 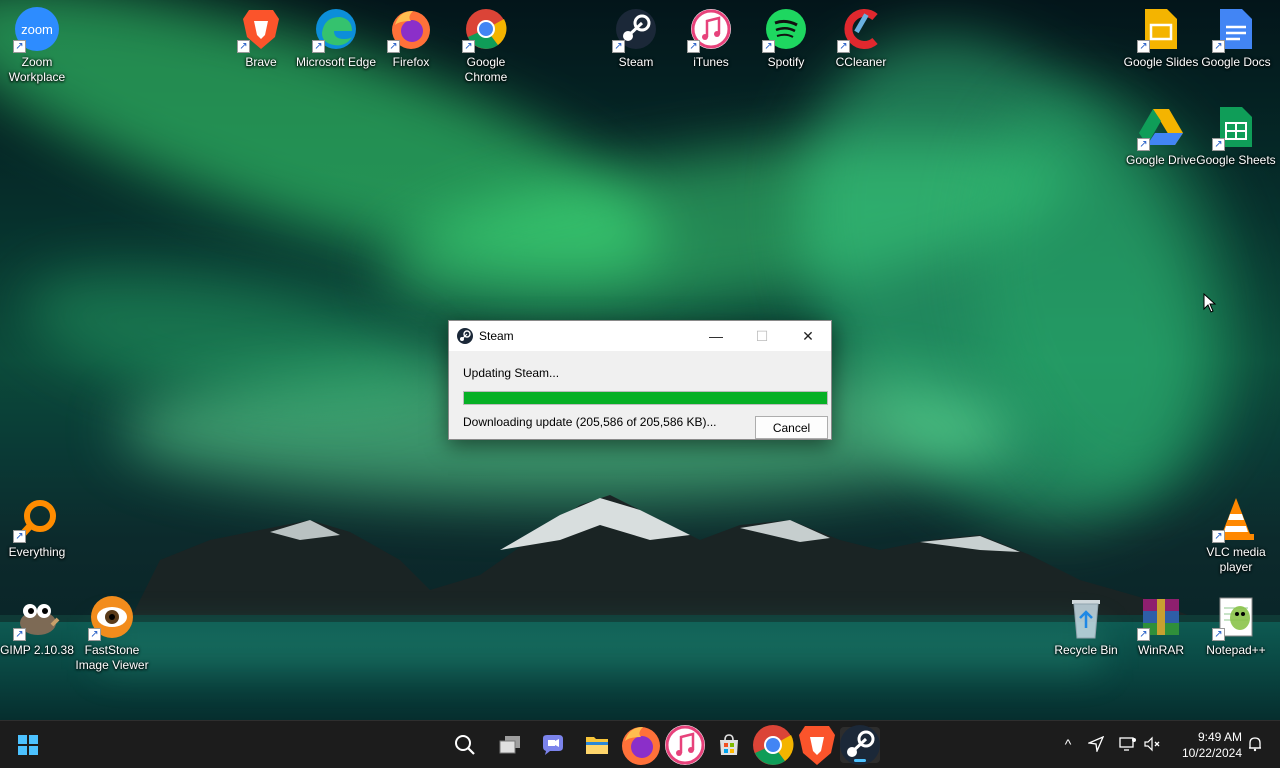 What do you see at coordinates (791, 427) in the screenshot?
I see `cancel-button: Cancel` at bounding box center [791, 427].